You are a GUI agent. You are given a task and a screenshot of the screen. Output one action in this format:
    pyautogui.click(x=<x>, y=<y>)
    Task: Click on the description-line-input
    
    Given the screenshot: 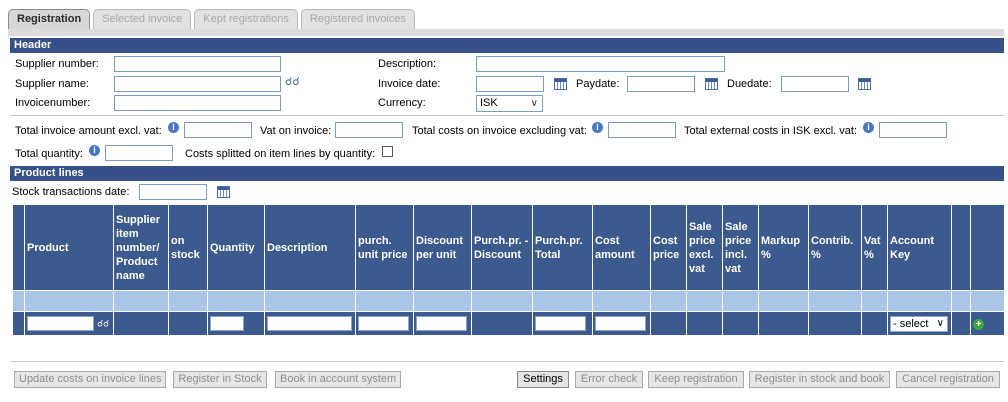 What is the action you would take?
    pyautogui.click(x=309, y=323)
    